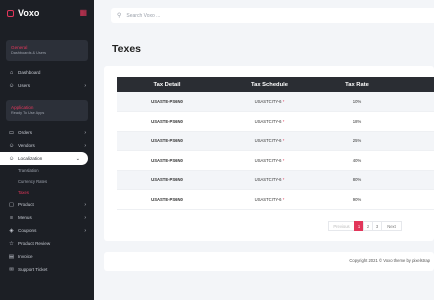 Image resolution: width=434 pixels, height=300 pixels. Describe the element at coordinates (24, 85) in the screenshot. I see `sidebar-item-label: Users` at that location.